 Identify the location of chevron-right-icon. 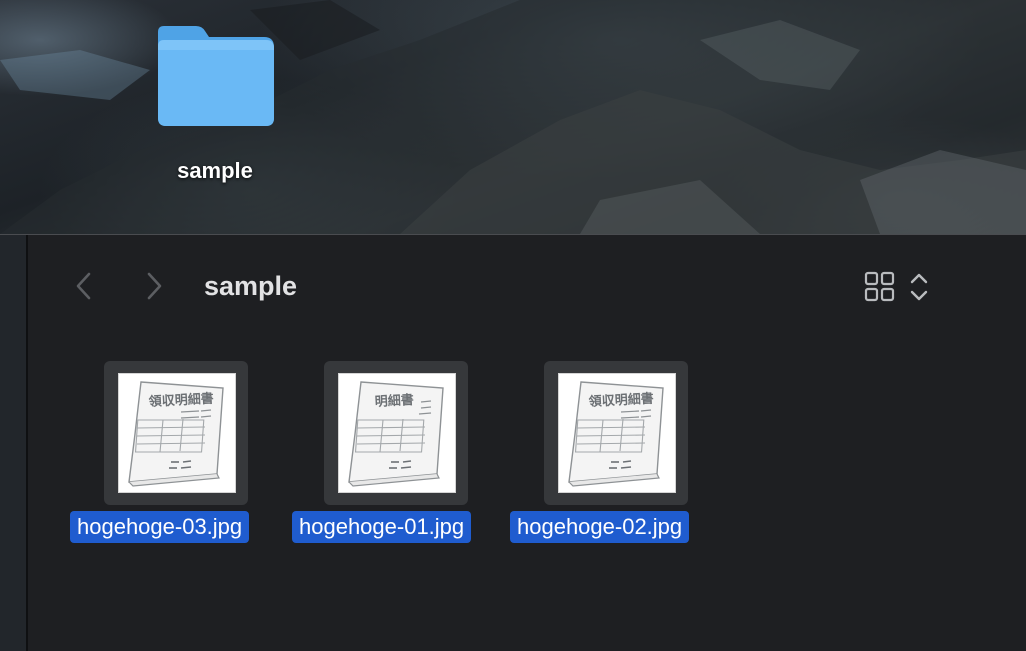
(154, 286).